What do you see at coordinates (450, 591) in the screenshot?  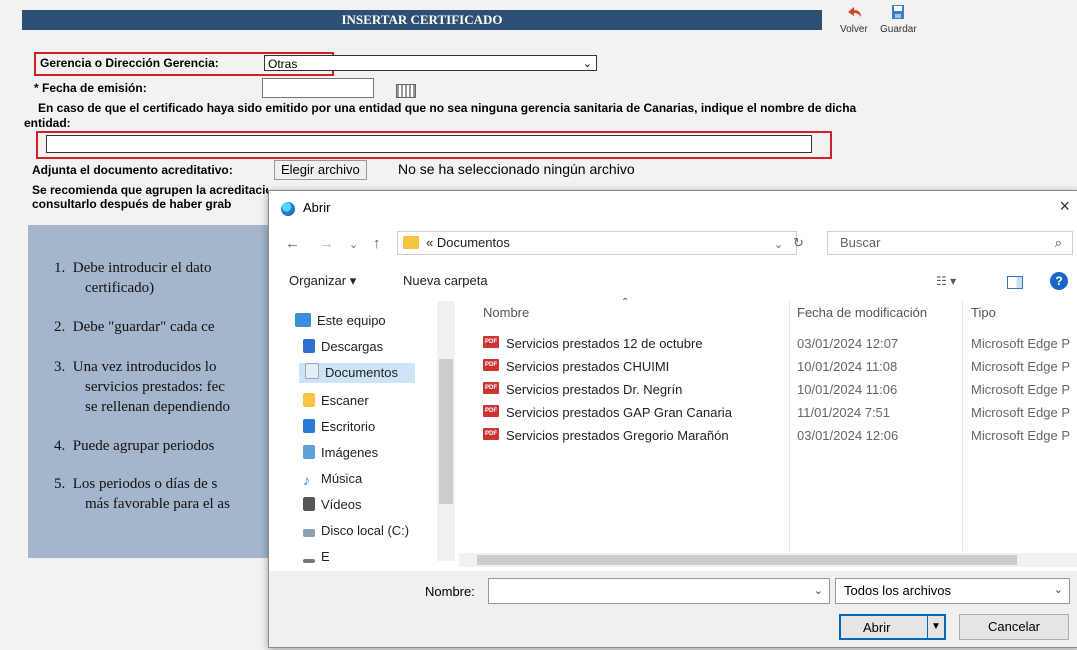 I see `nombre-label: Nombre:` at bounding box center [450, 591].